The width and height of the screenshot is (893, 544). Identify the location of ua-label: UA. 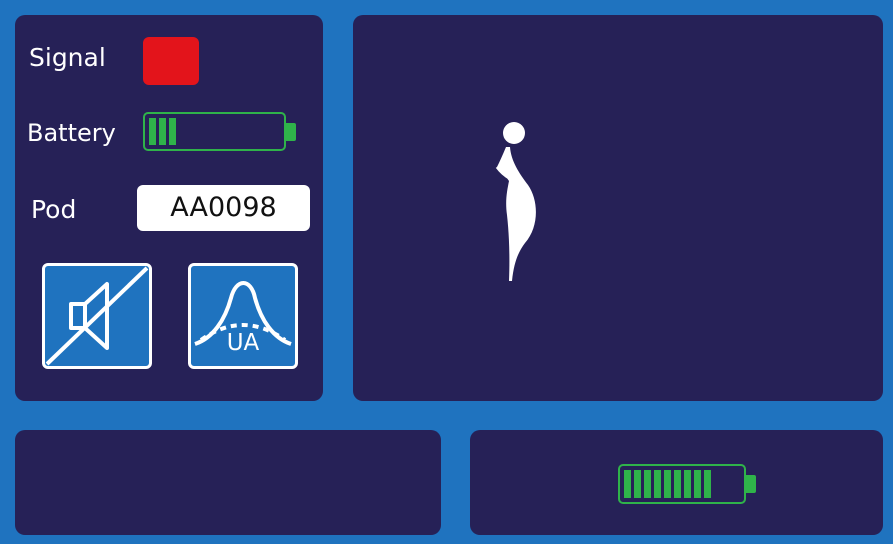
(243, 343).